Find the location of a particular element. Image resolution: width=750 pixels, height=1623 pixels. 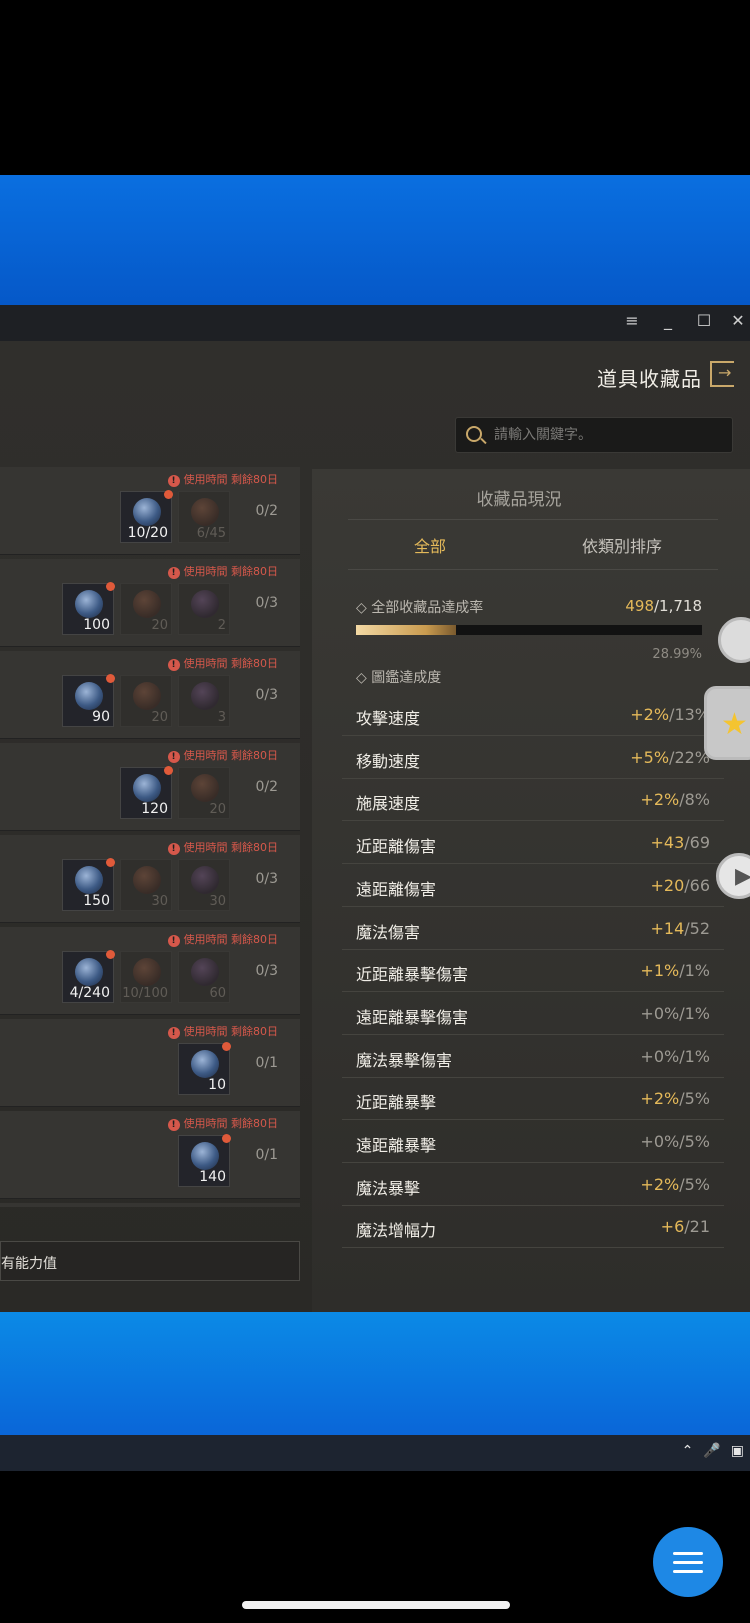

progress-fill is located at coordinates (406, 630).